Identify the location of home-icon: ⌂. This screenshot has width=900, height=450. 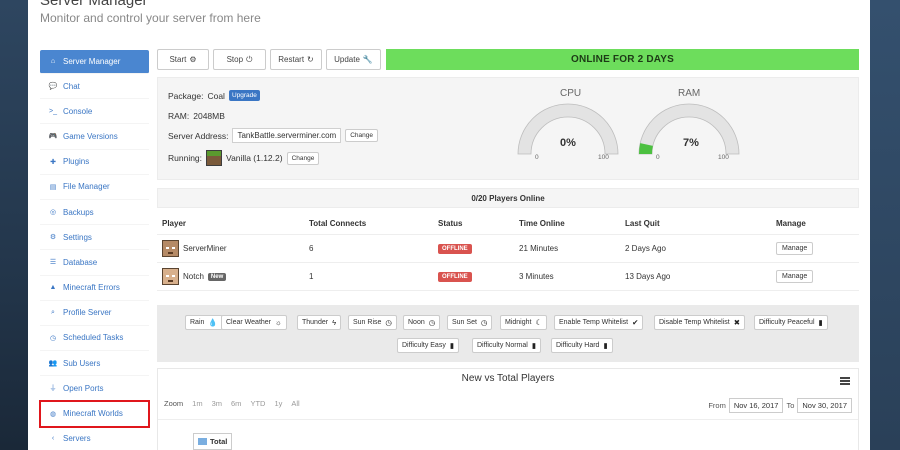
(53, 61).